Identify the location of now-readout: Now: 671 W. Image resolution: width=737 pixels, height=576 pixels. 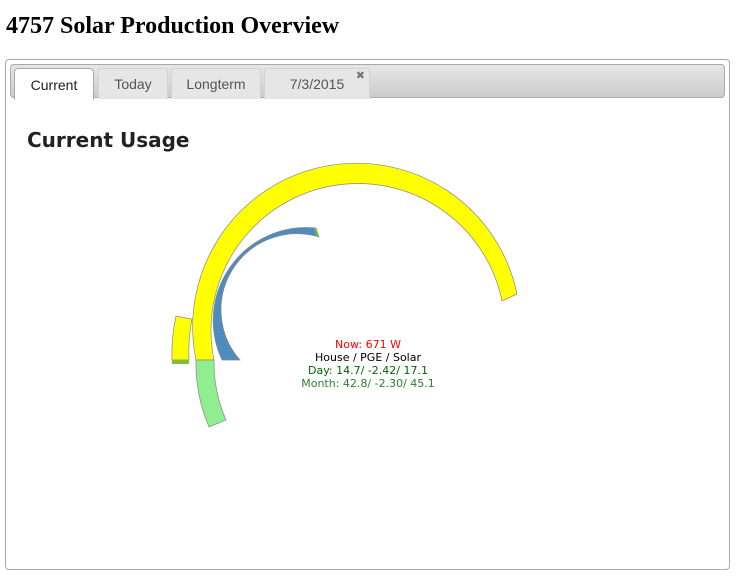
(368, 344).